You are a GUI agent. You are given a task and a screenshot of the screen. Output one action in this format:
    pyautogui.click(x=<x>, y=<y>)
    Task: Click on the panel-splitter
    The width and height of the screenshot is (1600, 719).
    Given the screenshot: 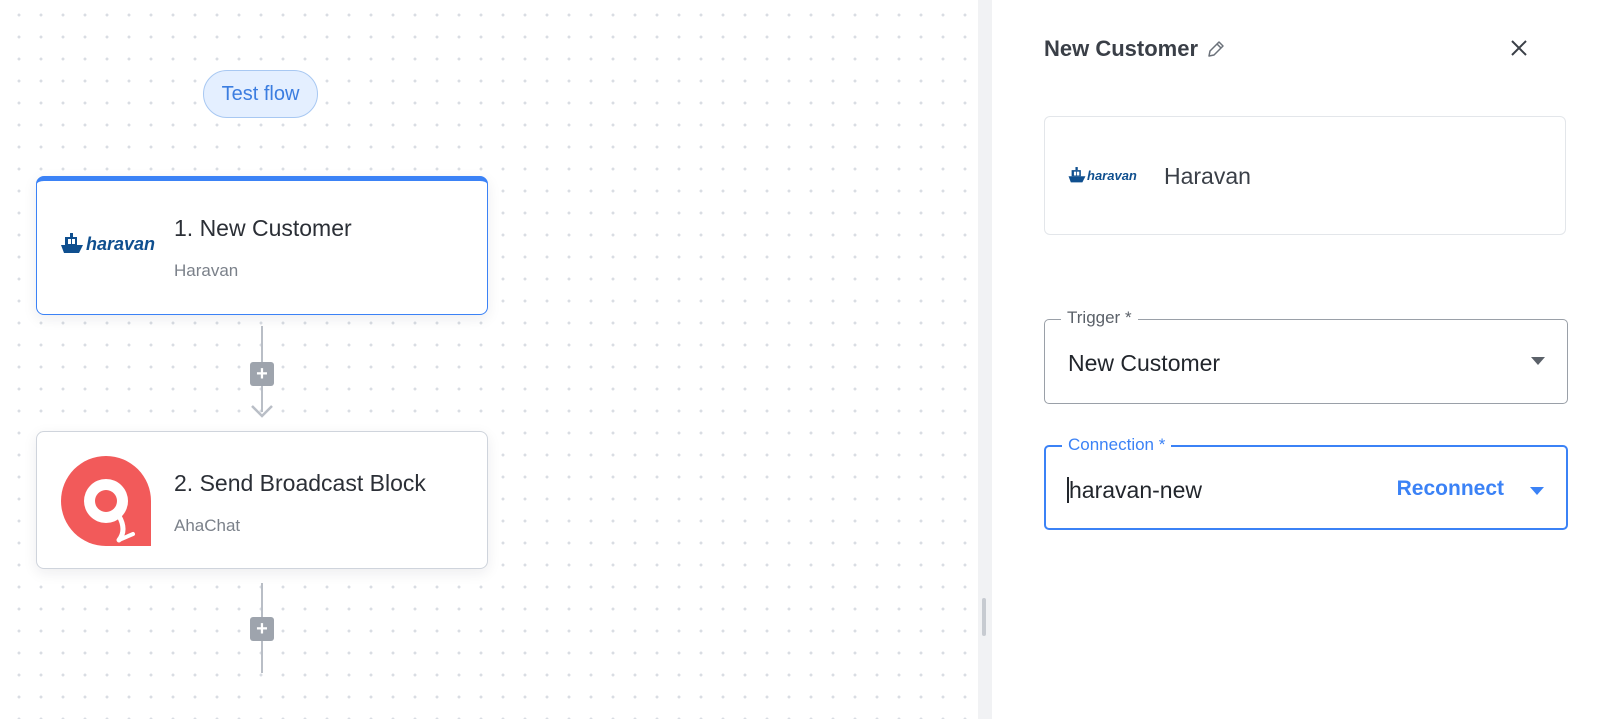 What is the action you would take?
    pyautogui.click(x=985, y=359)
    